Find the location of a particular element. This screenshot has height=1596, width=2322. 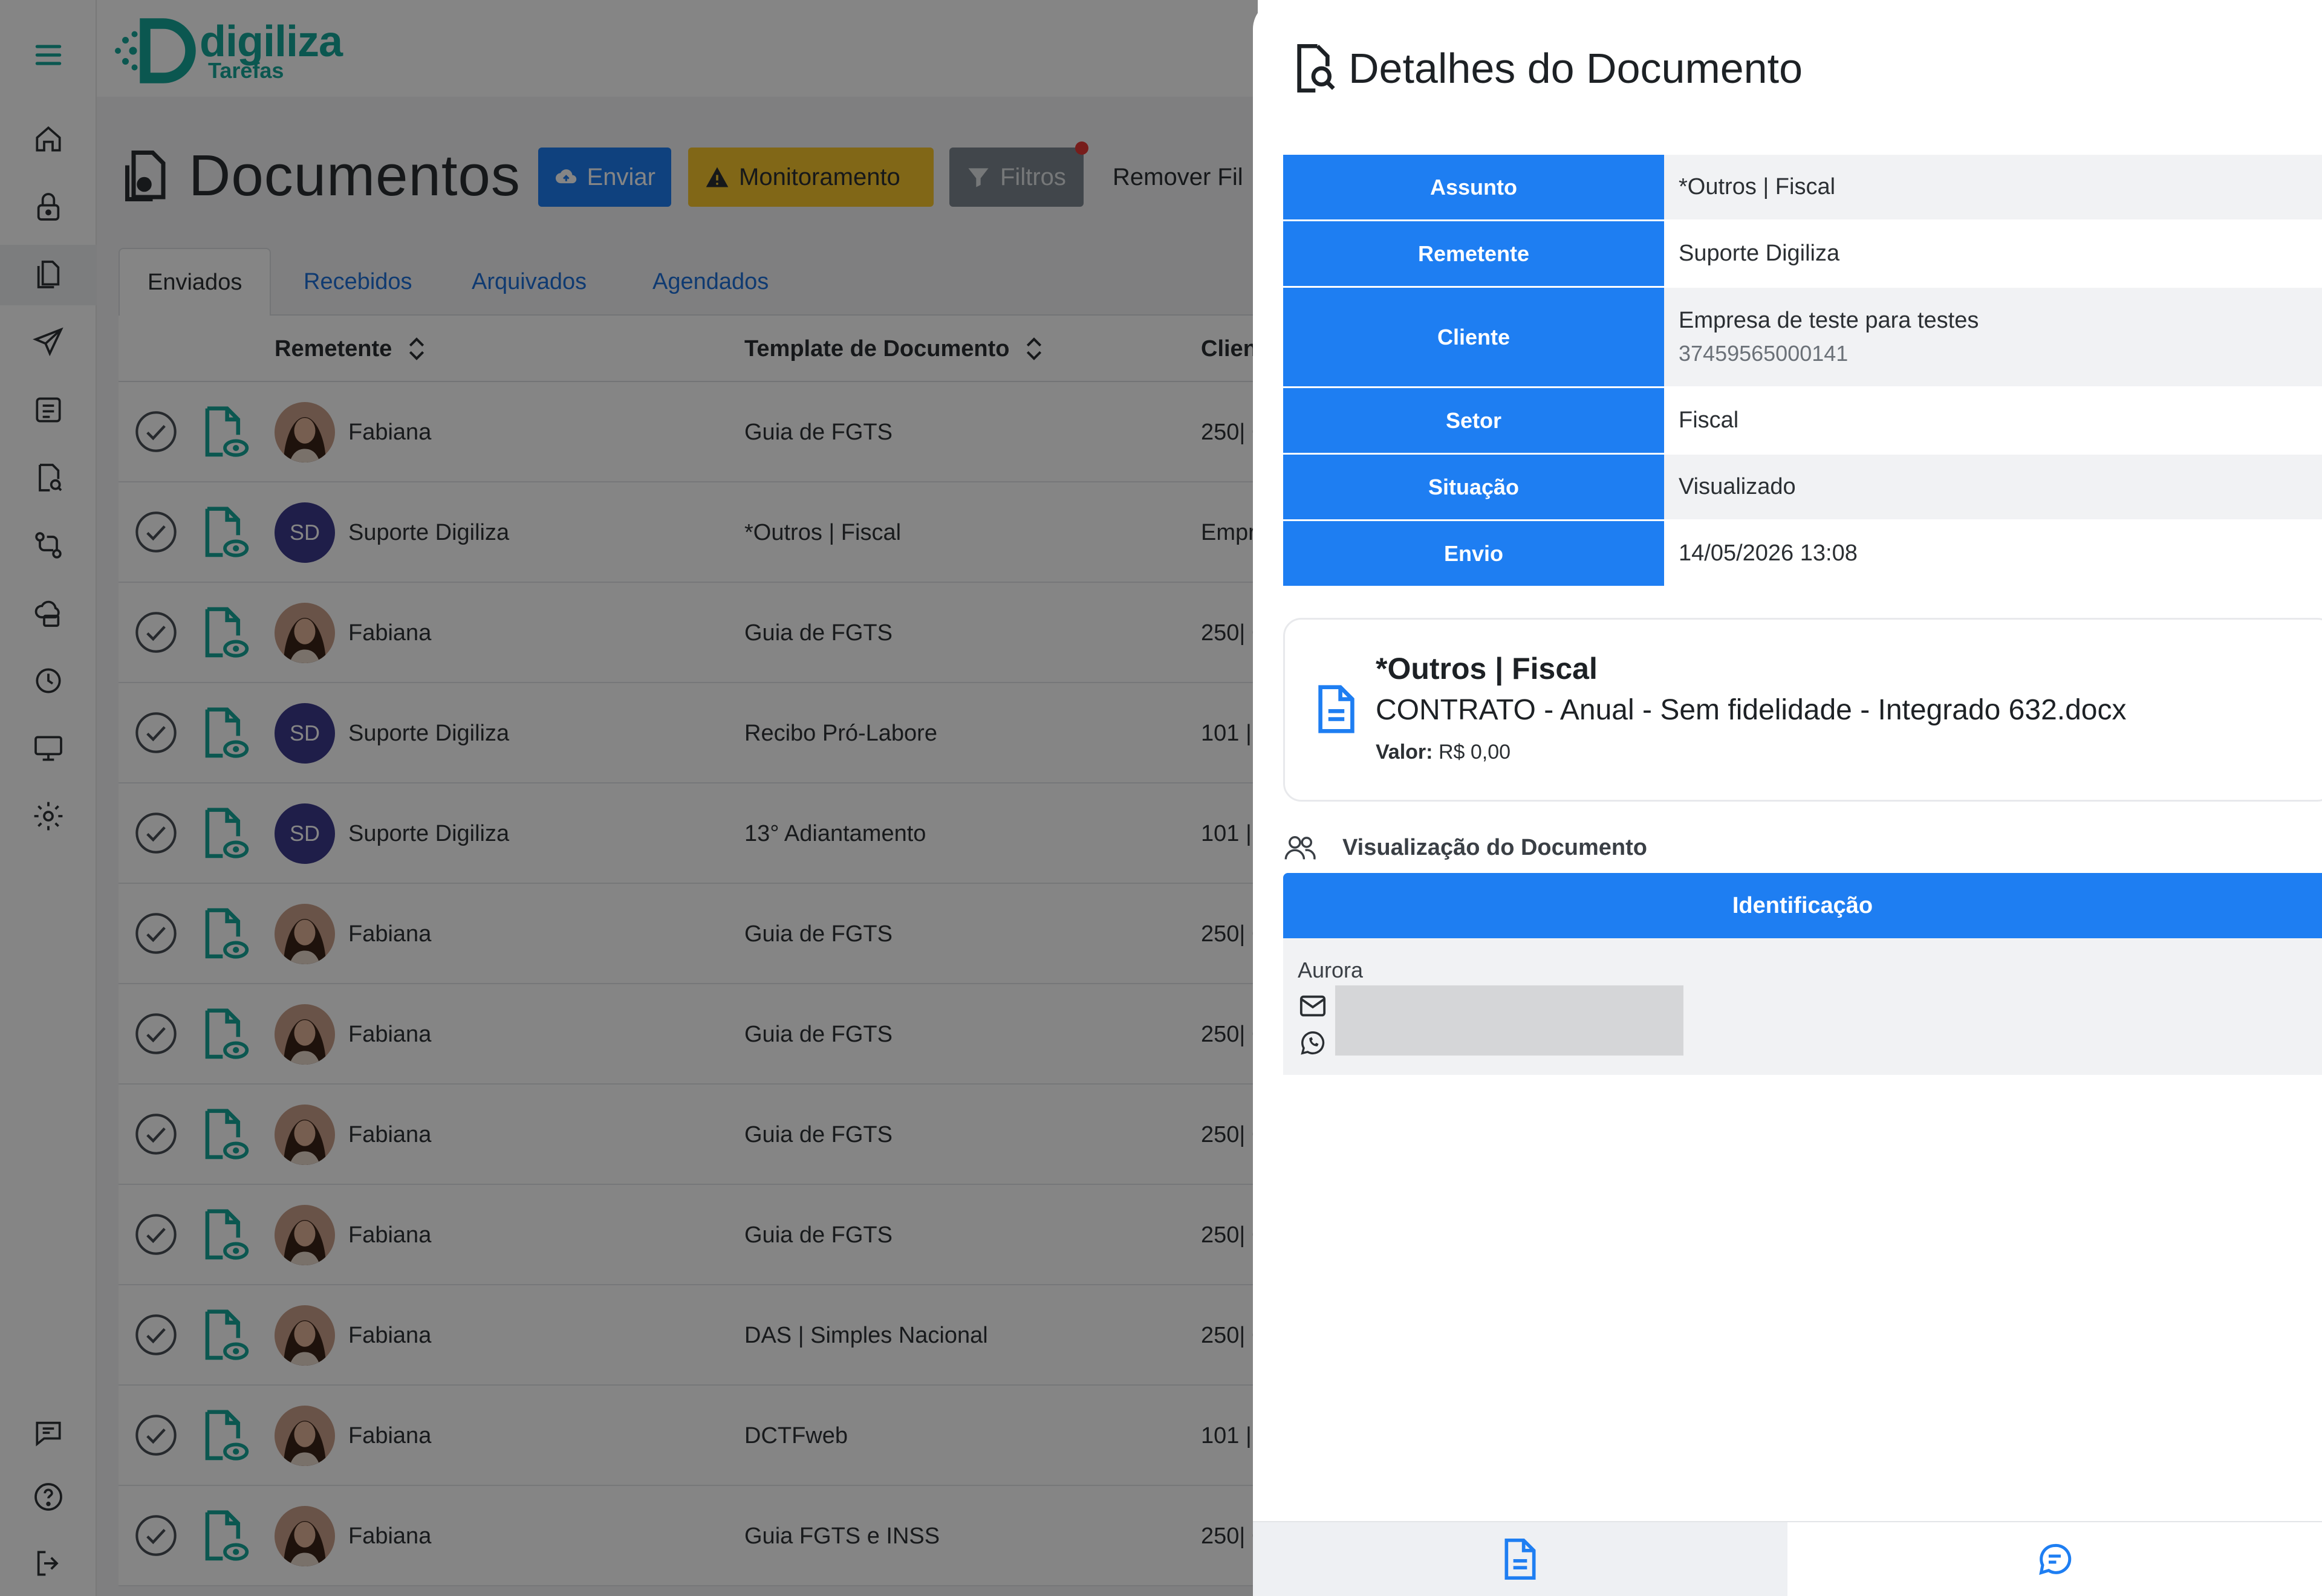

info-value-remetente: Suporte Digiliza is located at coordinates (1760, 253).